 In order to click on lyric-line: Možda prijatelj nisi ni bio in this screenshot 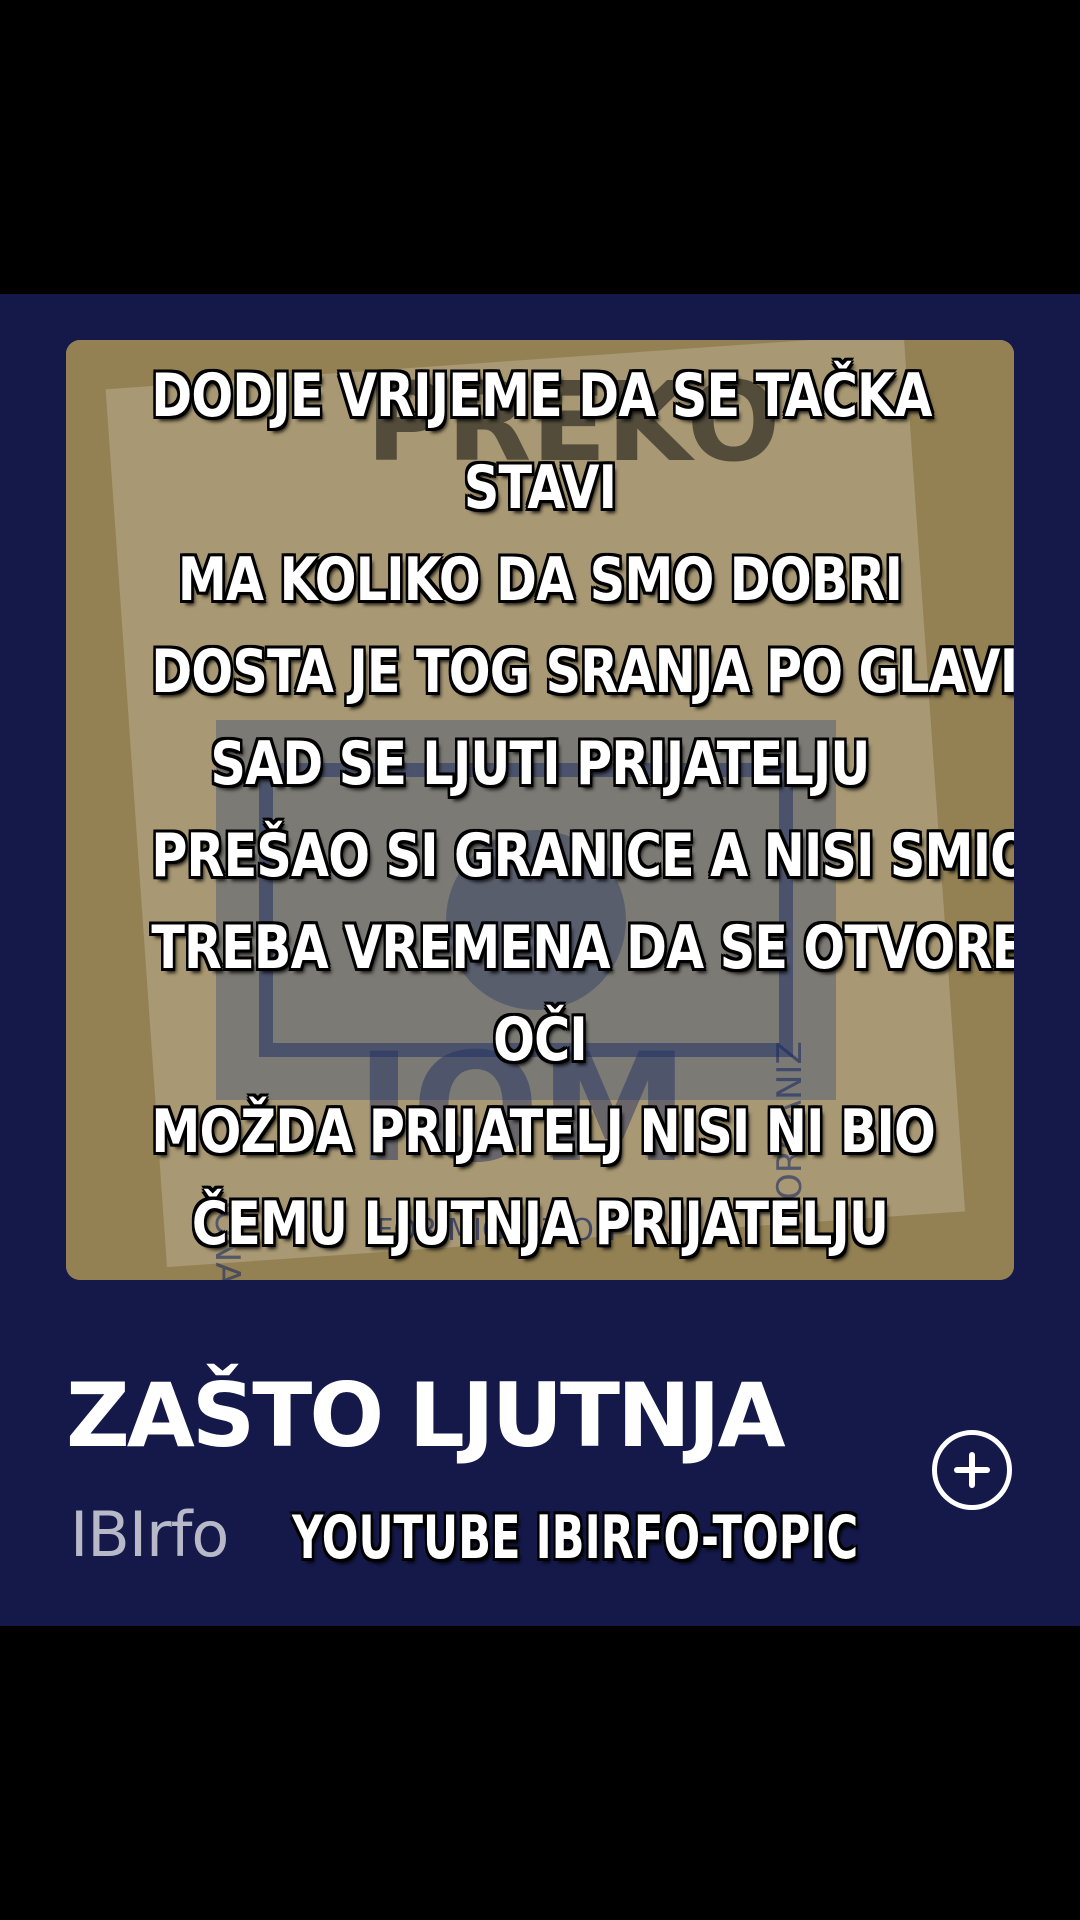, I will do `click(543, 1132)`.